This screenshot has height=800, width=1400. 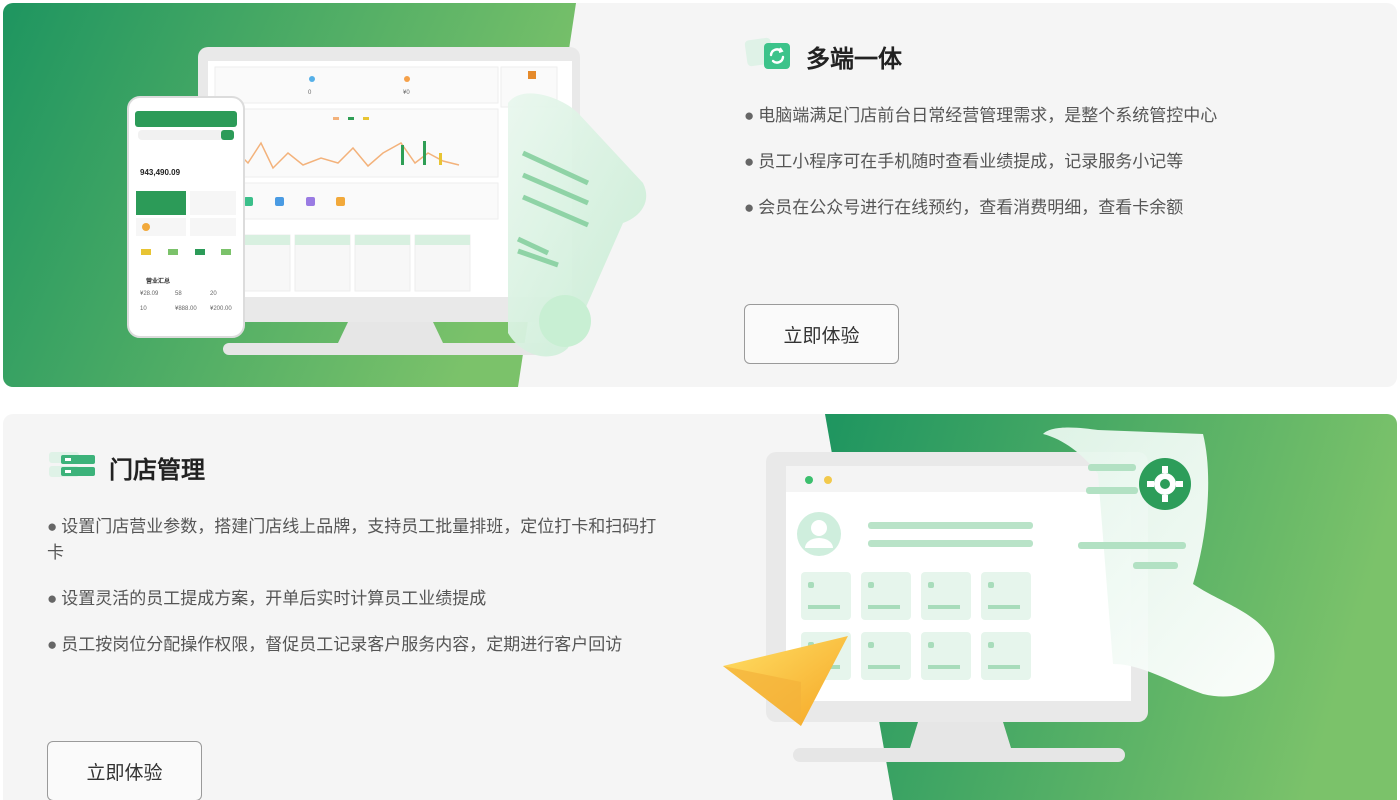 What do you see at coordinates (143, 309) in the screenshot?
I see `svg-text: 10` at bounding box center [143, 309].